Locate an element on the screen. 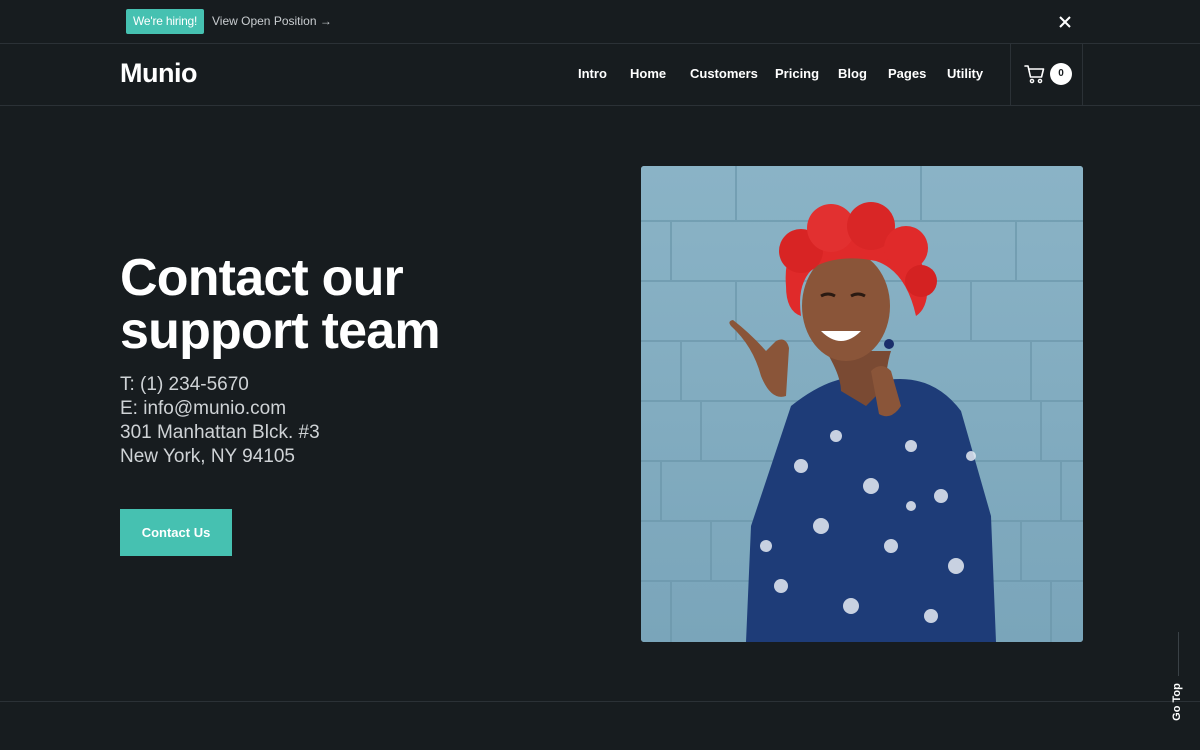 Image resolution: width=1200 pixels, height=750 pixels. cart-button: 0 is located at coordinates (1046, 74).